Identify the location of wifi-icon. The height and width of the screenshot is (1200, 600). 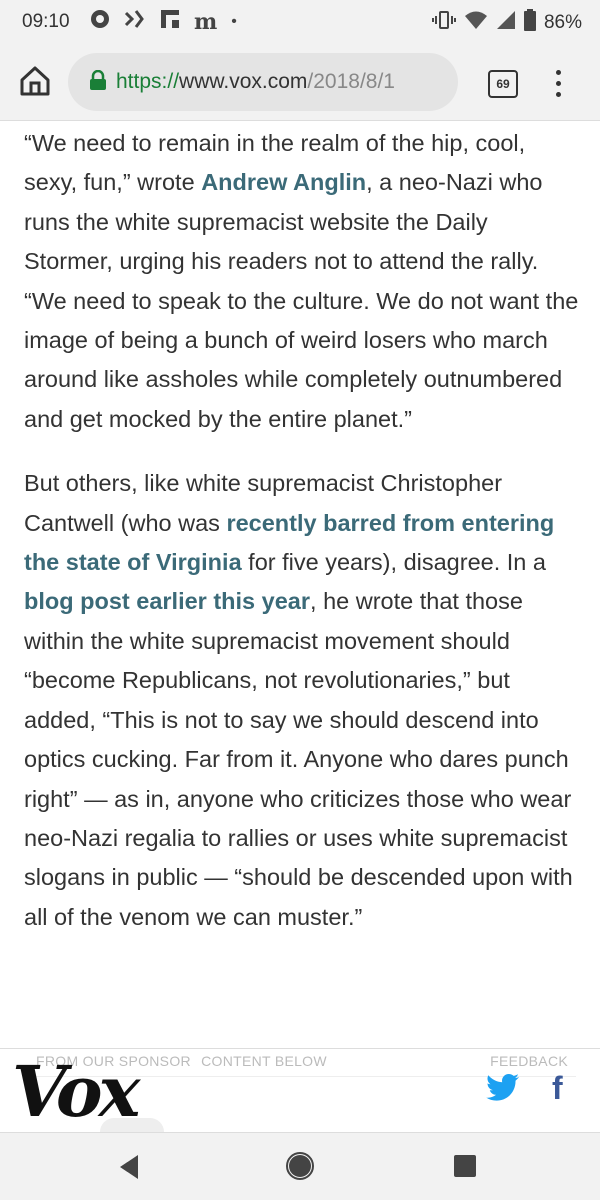
(476, 23).